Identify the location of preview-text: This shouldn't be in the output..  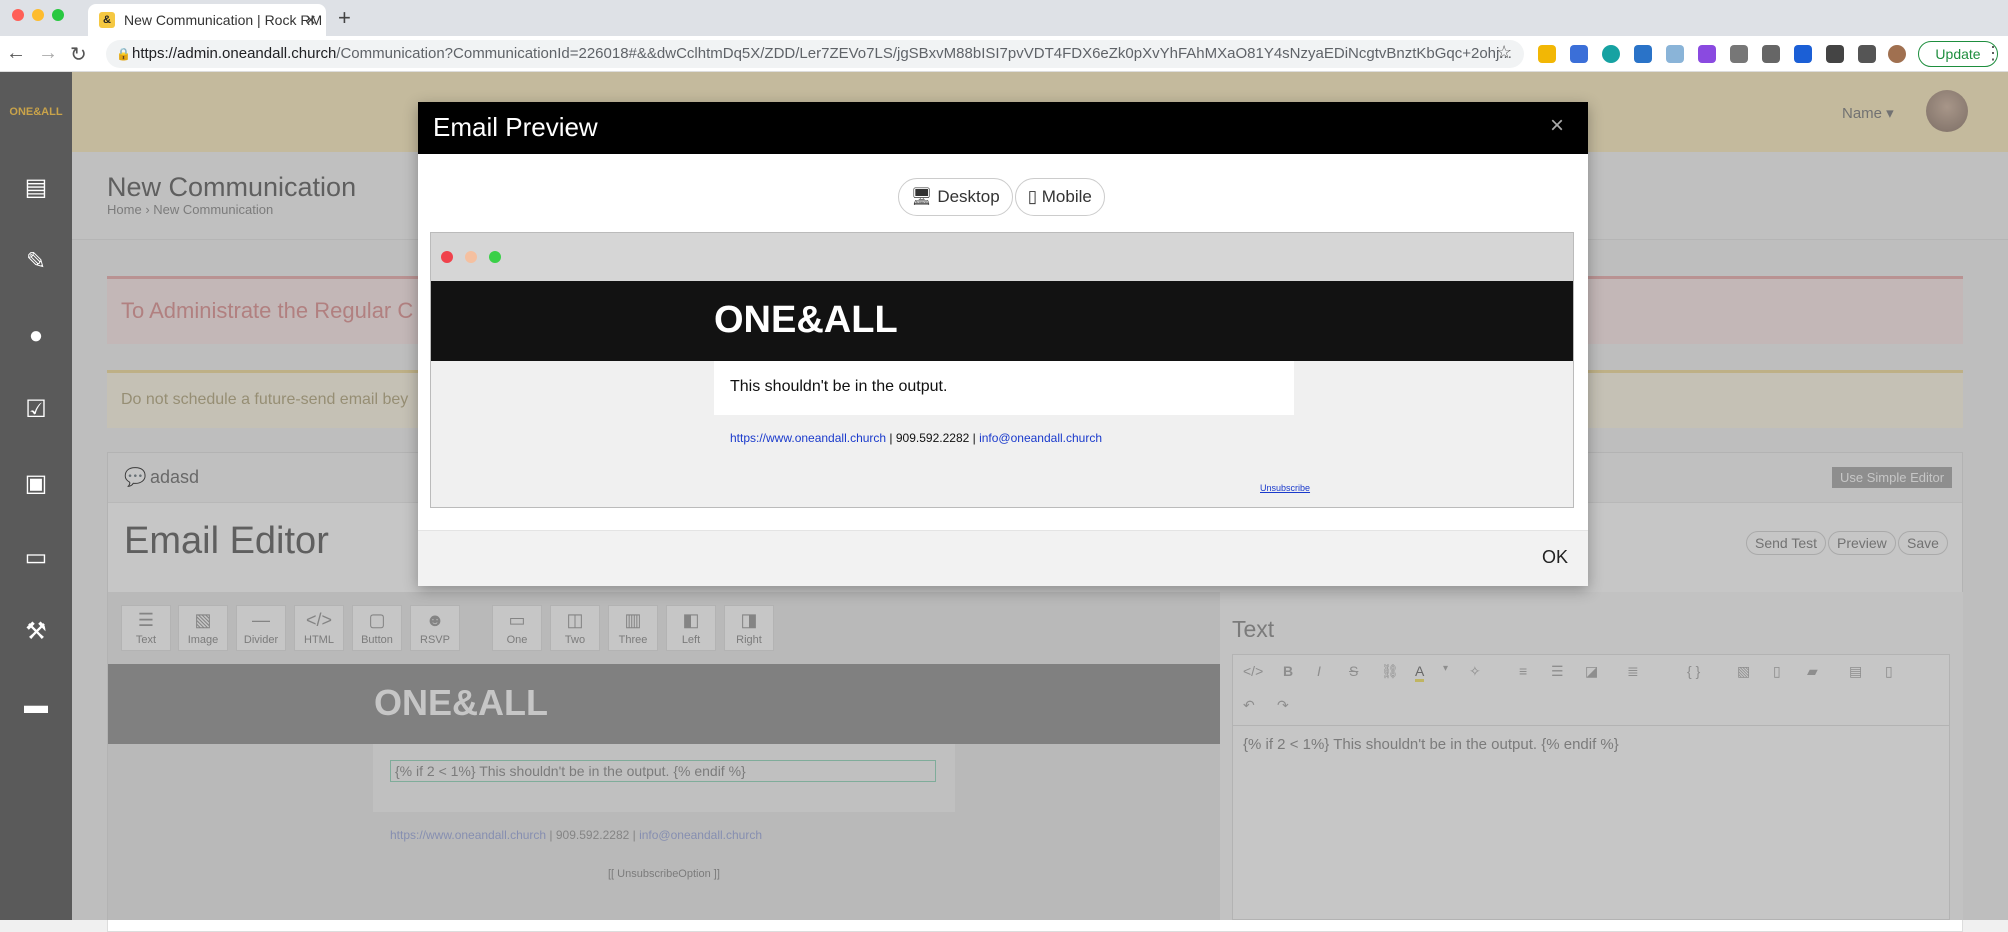
(839, 386).